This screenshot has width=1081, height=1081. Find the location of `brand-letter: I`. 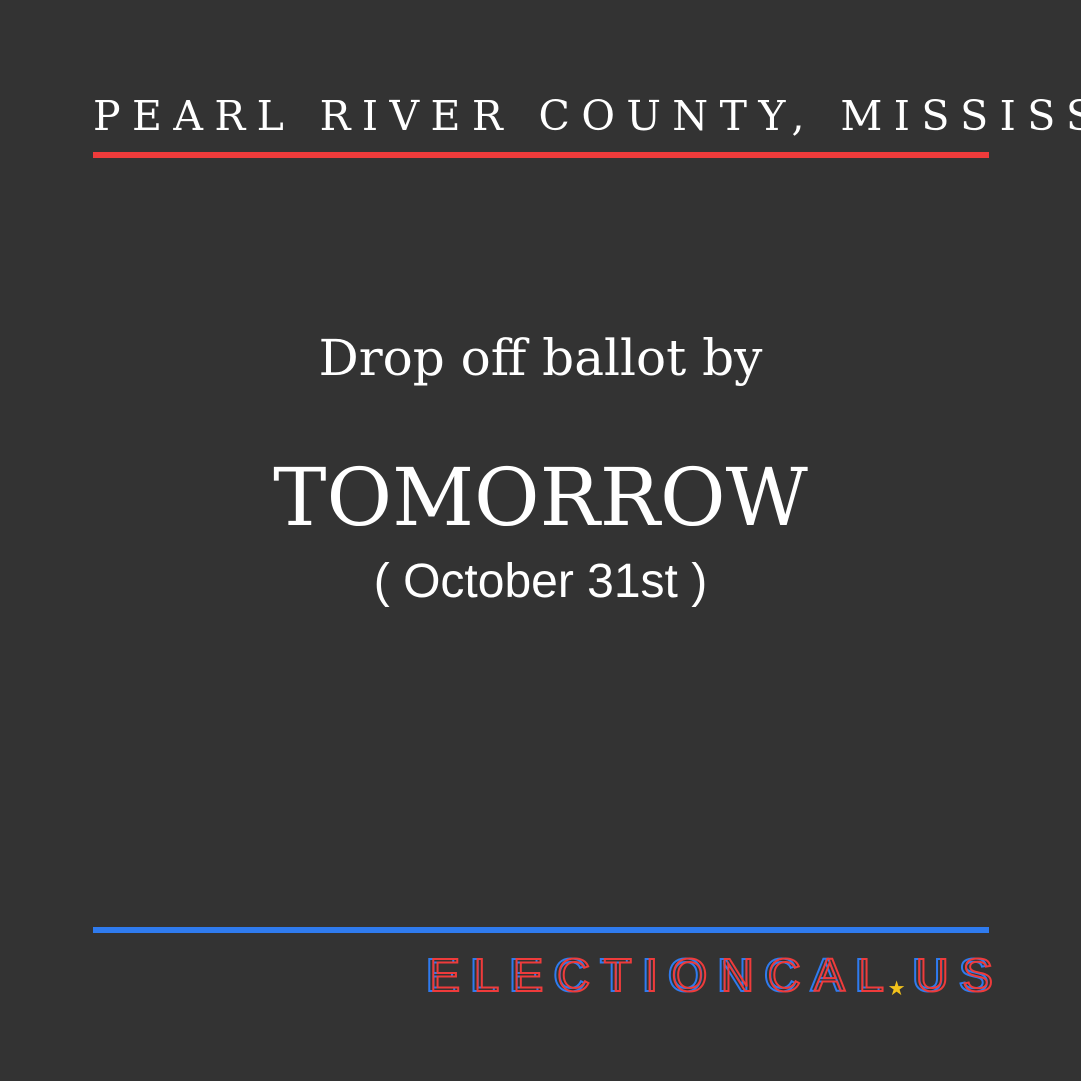

brand-letter: I is located at coordinates (656, 975).